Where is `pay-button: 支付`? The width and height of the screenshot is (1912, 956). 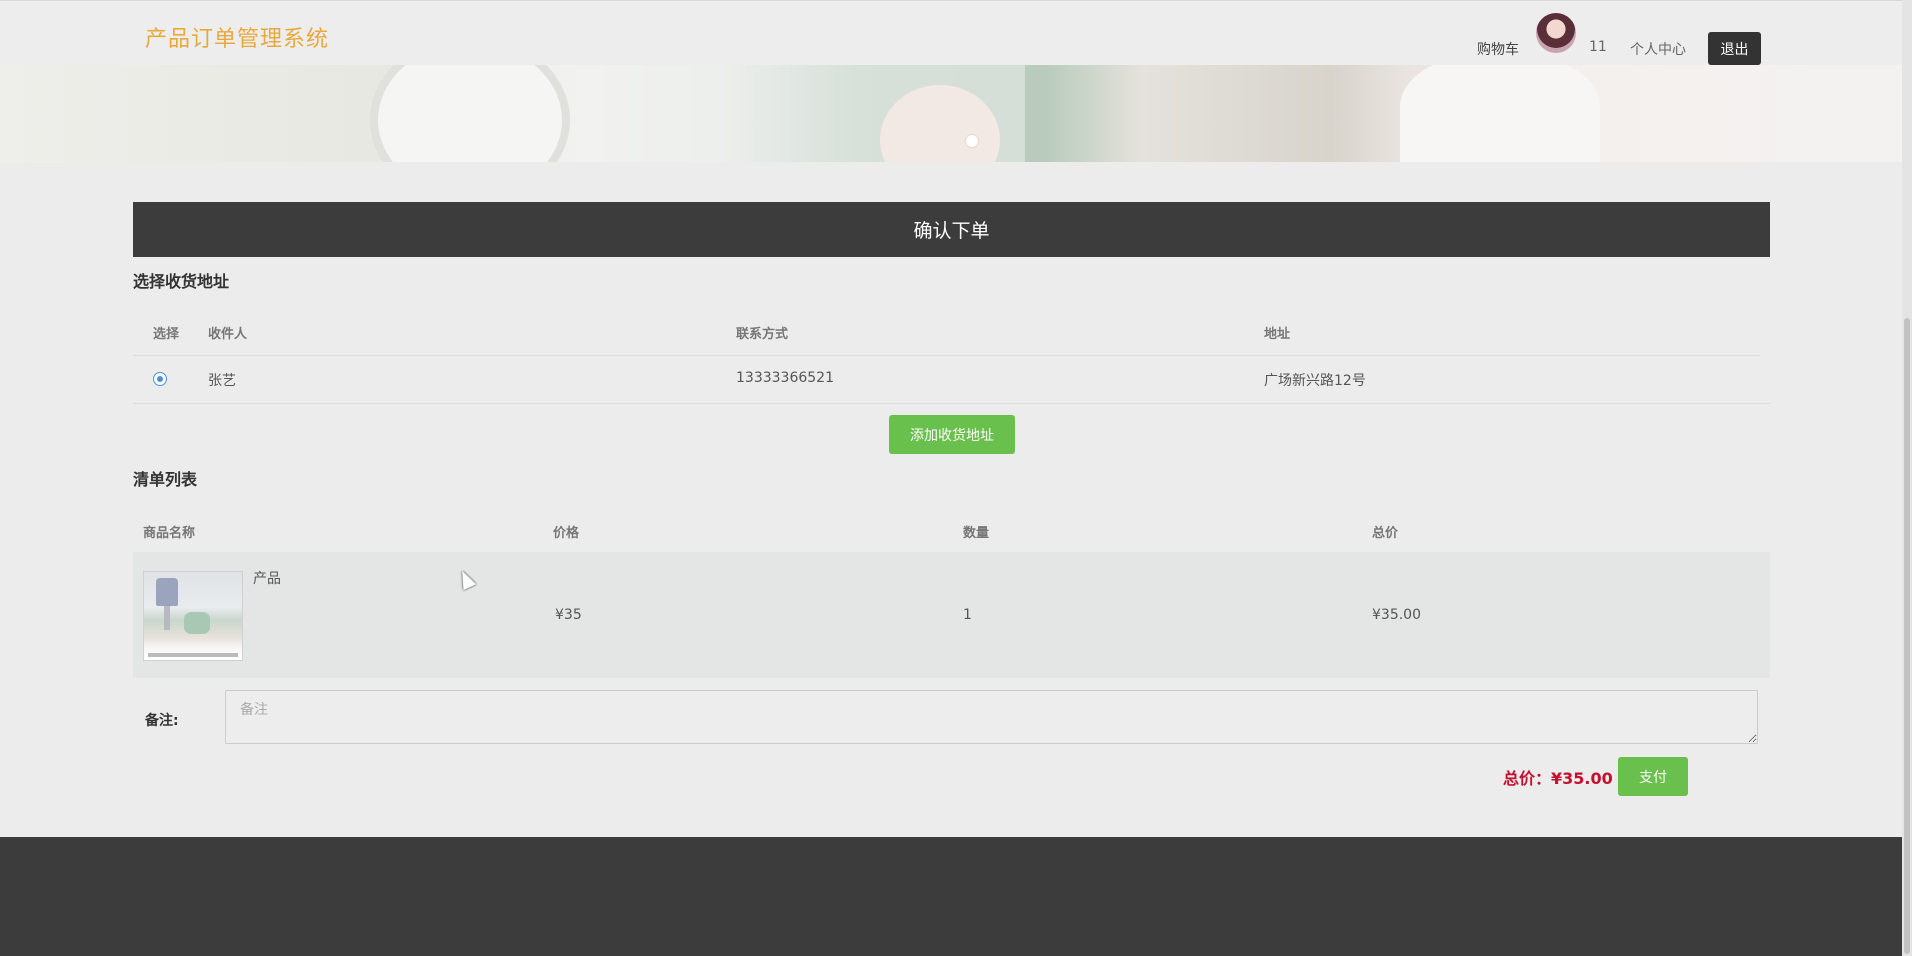
pay-button: 支付 is located at coordinates (1653, 776).